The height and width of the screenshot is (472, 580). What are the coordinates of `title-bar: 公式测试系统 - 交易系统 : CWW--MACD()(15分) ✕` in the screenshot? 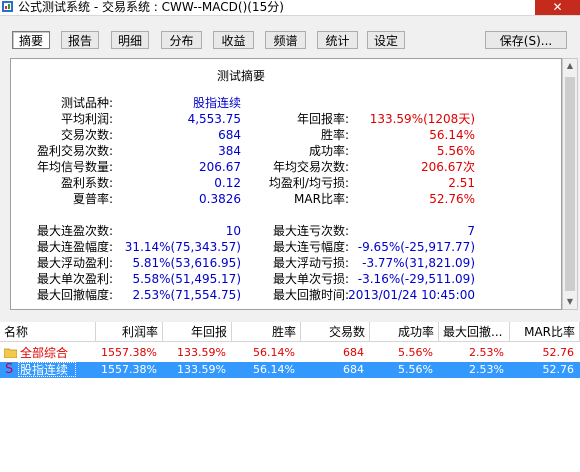 It's located at (290, 8).